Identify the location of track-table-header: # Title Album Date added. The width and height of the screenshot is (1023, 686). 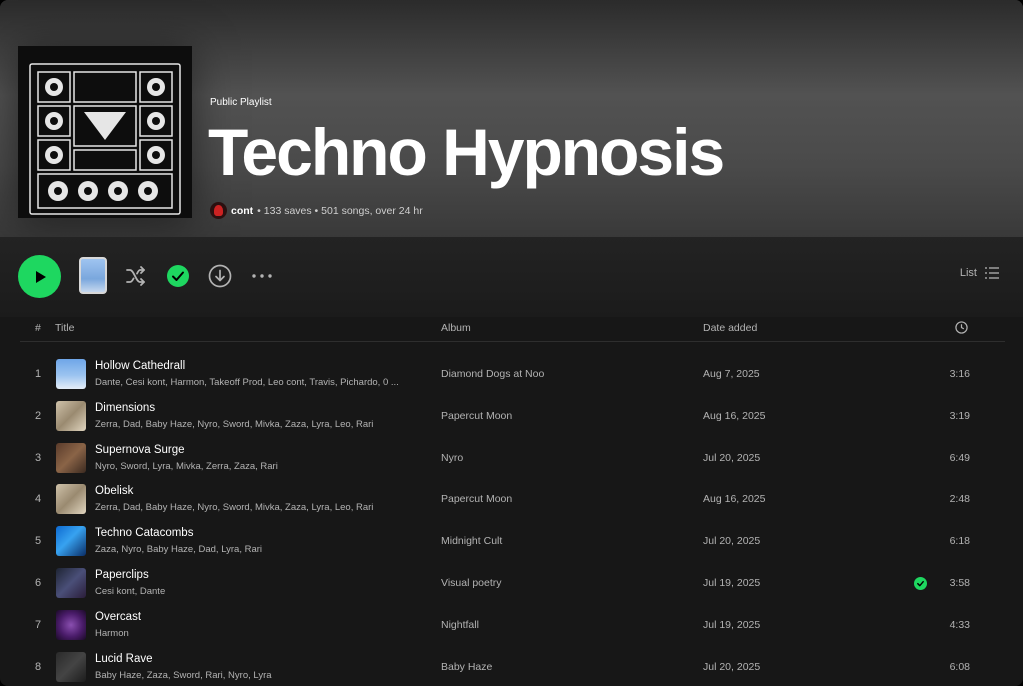
(512, 329).